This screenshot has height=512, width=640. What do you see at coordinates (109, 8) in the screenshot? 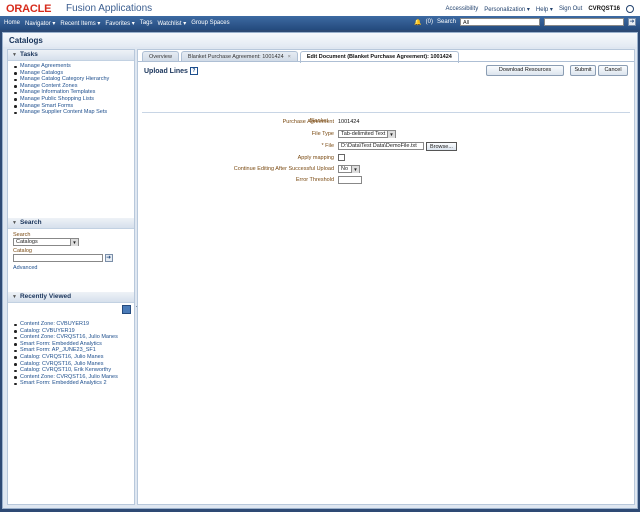
I see `app-name: Fusion Applications` at bounding box center [109, 8].